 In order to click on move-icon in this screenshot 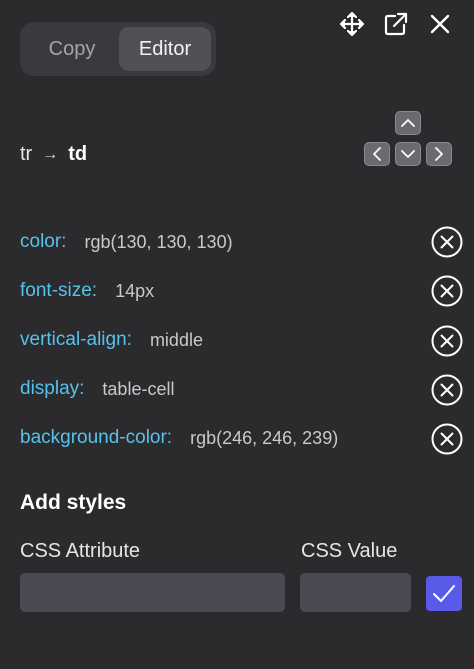, I will do `click(352, 24)`.